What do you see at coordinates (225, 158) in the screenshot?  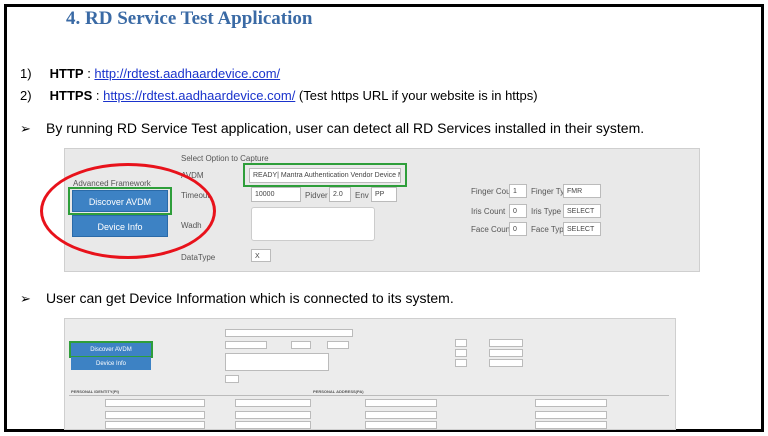 I see `select-option-label: Select Option to Capture` at bounding box center [225, 158].